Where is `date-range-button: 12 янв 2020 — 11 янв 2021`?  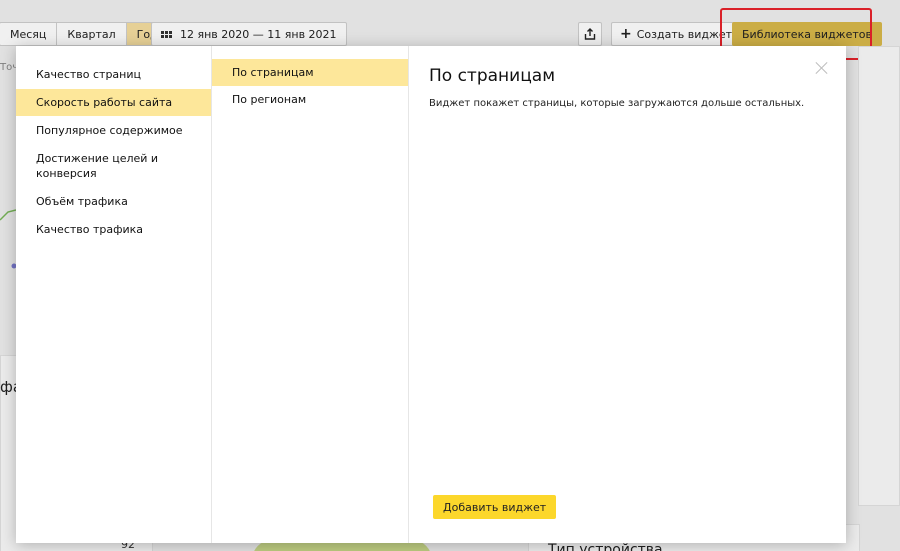 date-range-button: 12 янв 2020 — 11 янв 2021 is located at coordinates (249, 34).